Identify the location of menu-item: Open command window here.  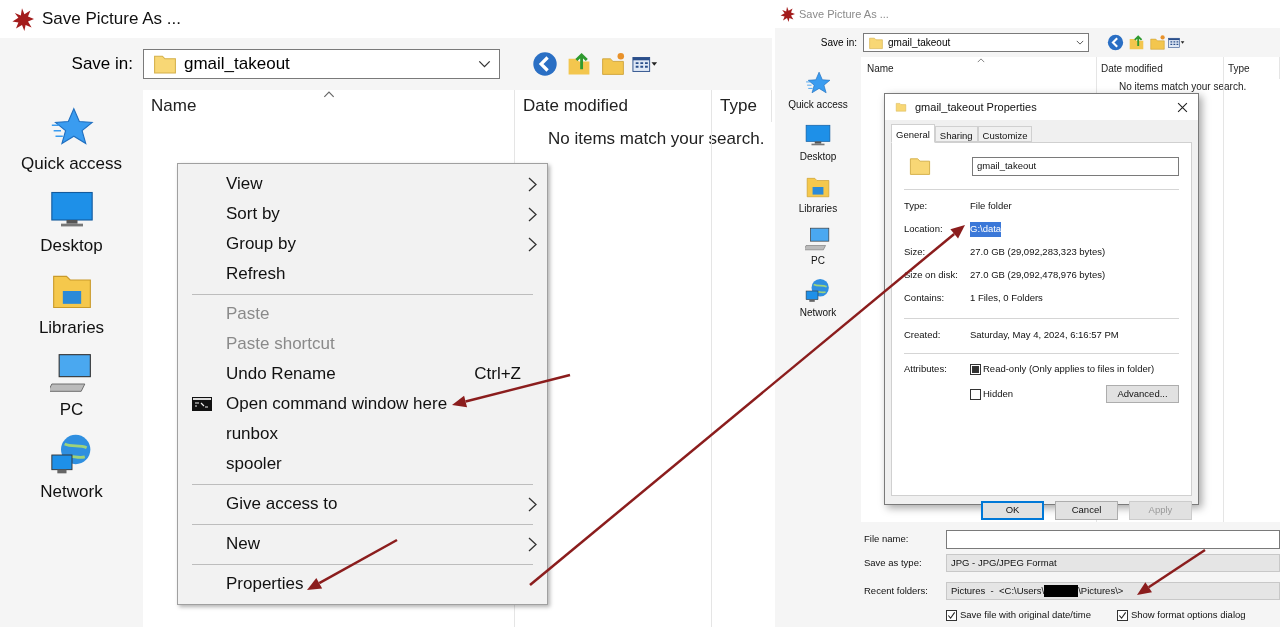
(362, 404).